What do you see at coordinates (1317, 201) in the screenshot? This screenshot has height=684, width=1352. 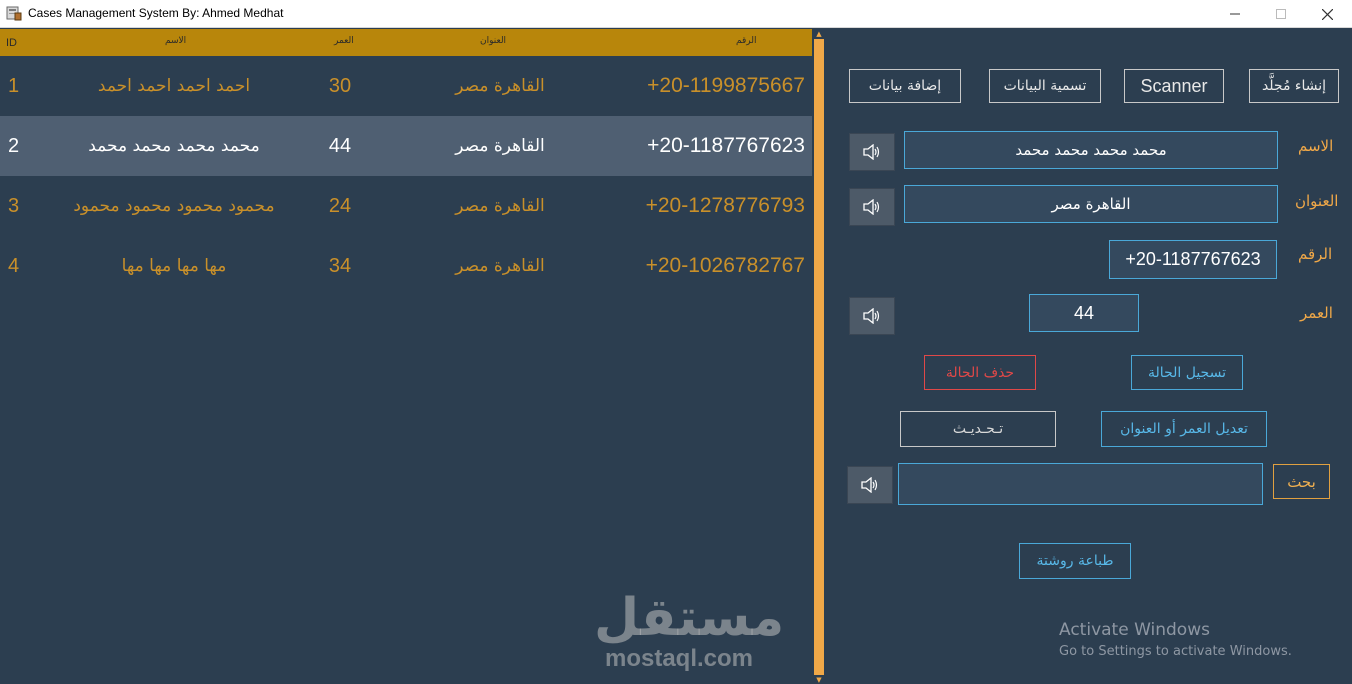 I see `address-label: العنوان` at bounding box center [1317, 201].